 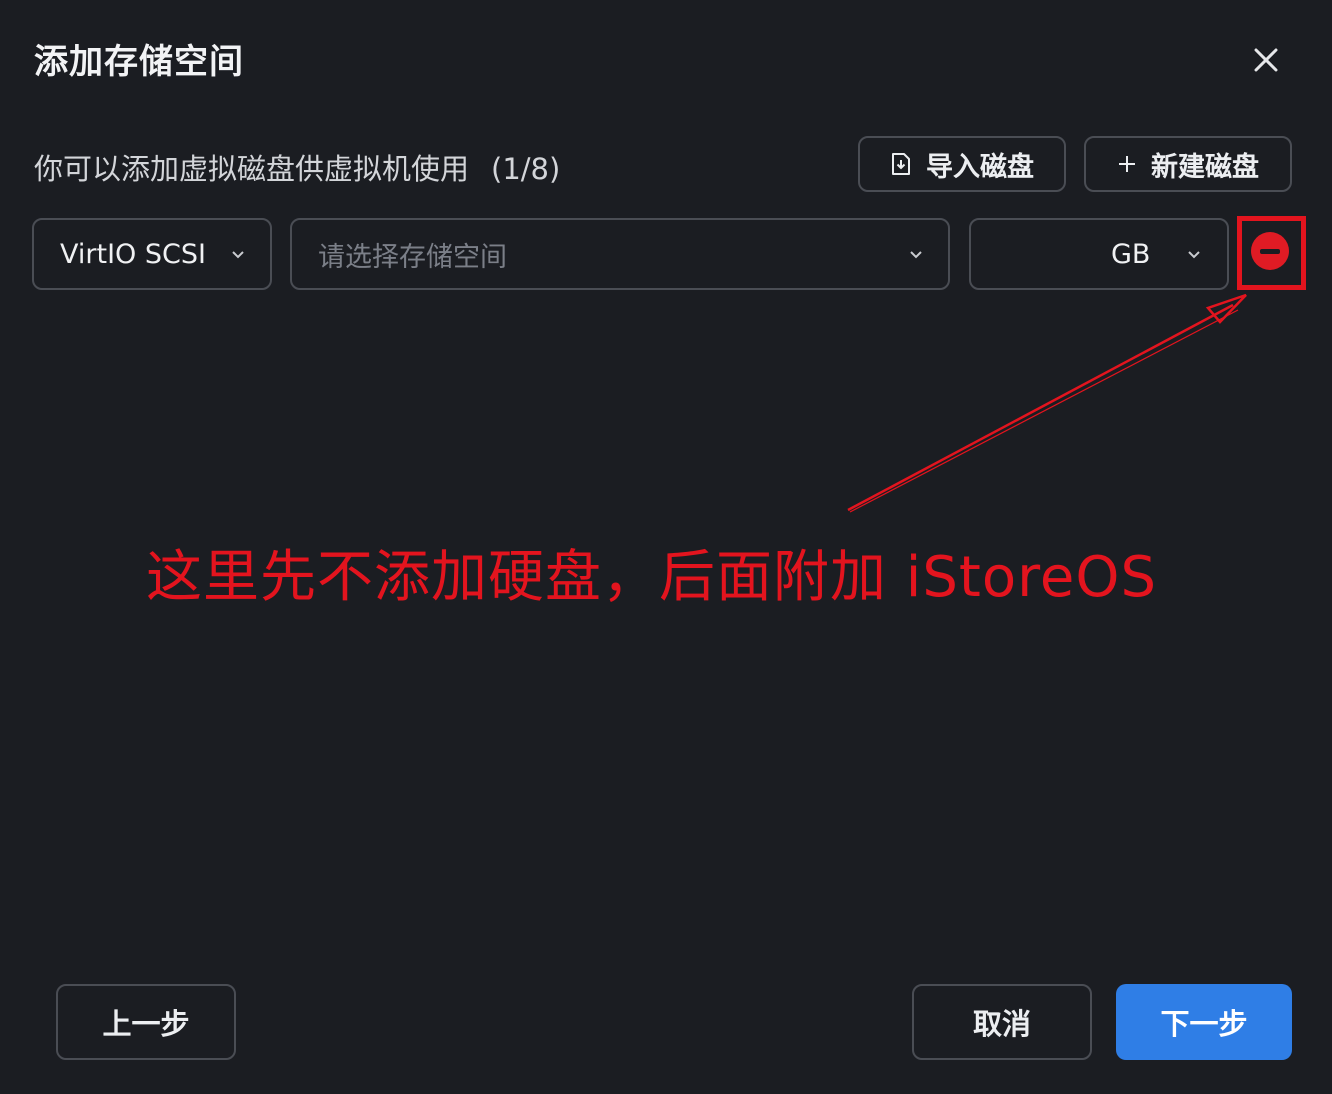 I want to click on import-disk-label: 导入磁盘, so click(x=980, y=167).